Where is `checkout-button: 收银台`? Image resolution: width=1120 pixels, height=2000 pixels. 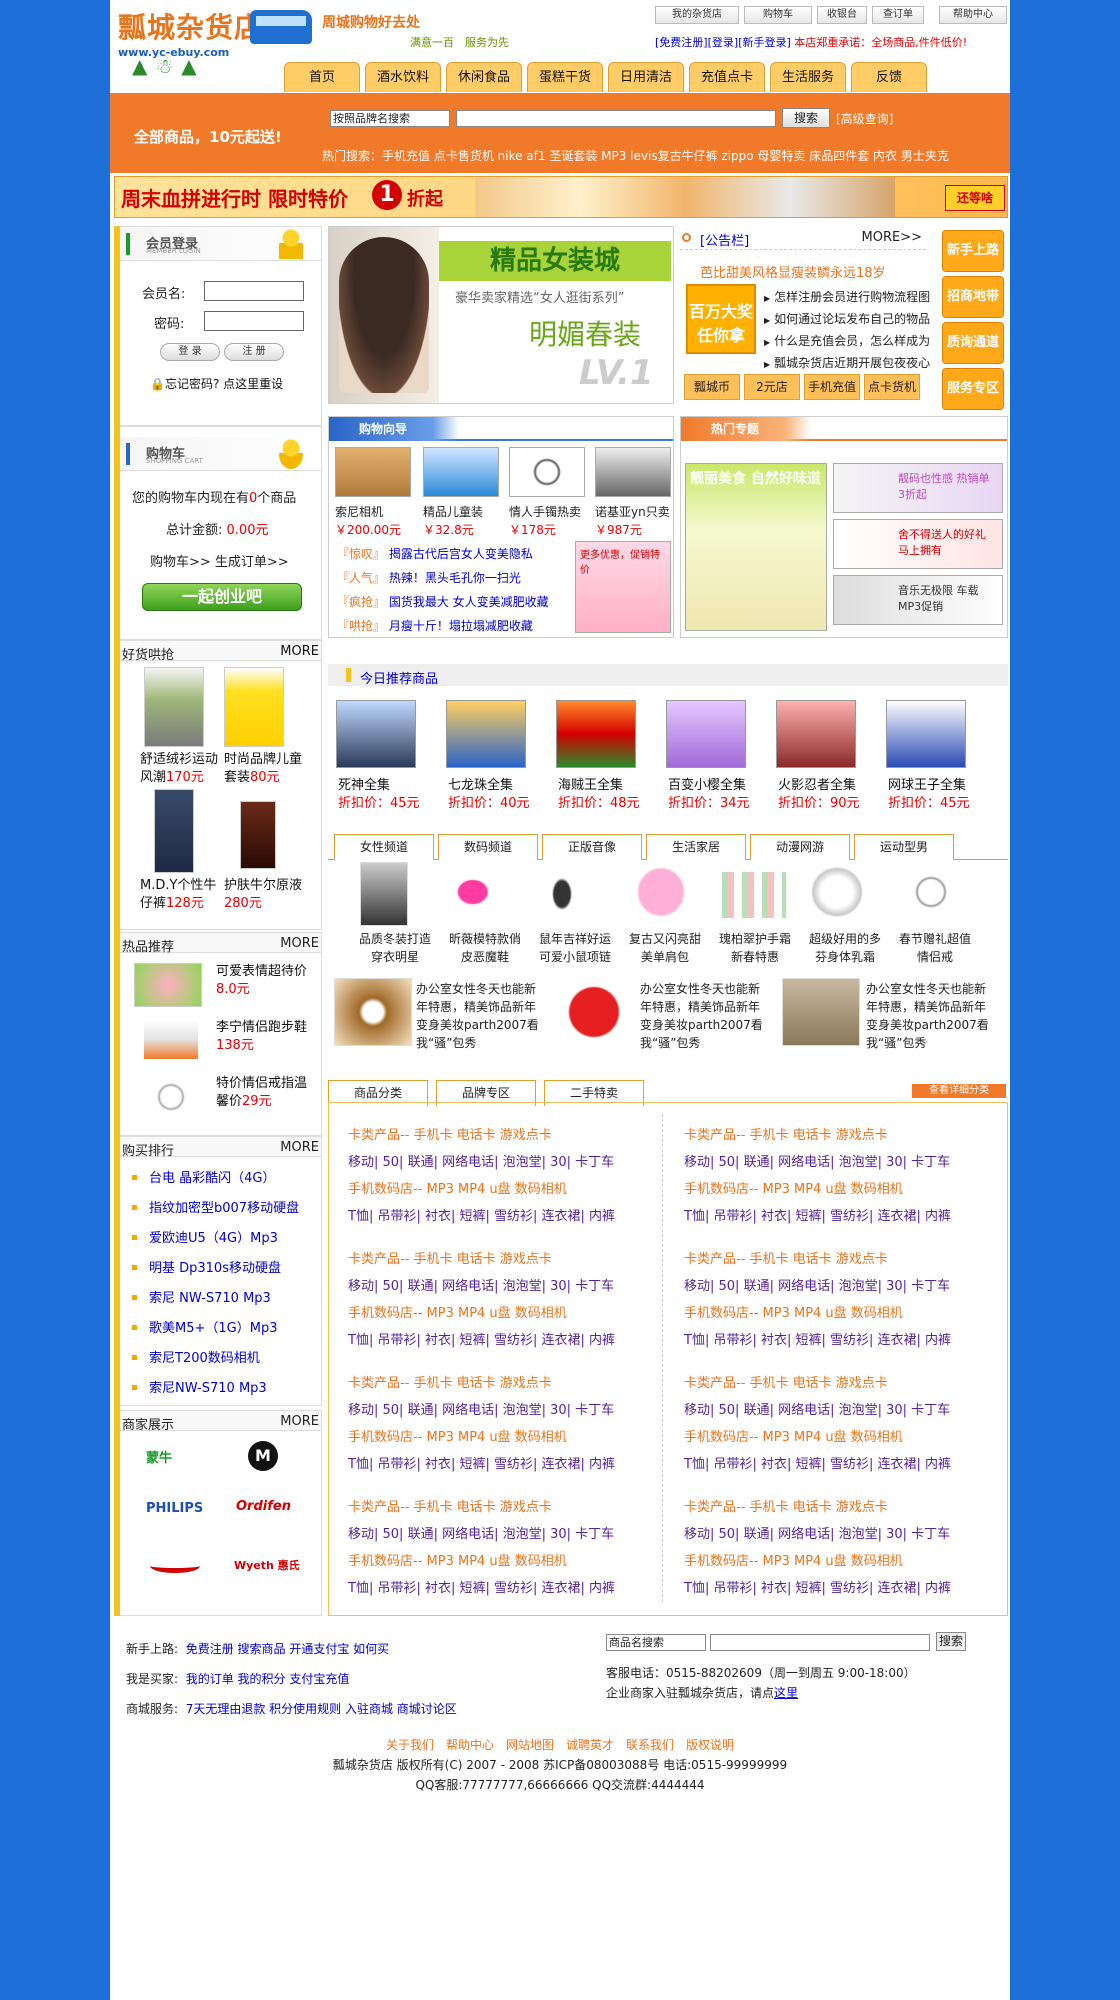 checkout-button: 收银台 is located at coordinates (842, 15).